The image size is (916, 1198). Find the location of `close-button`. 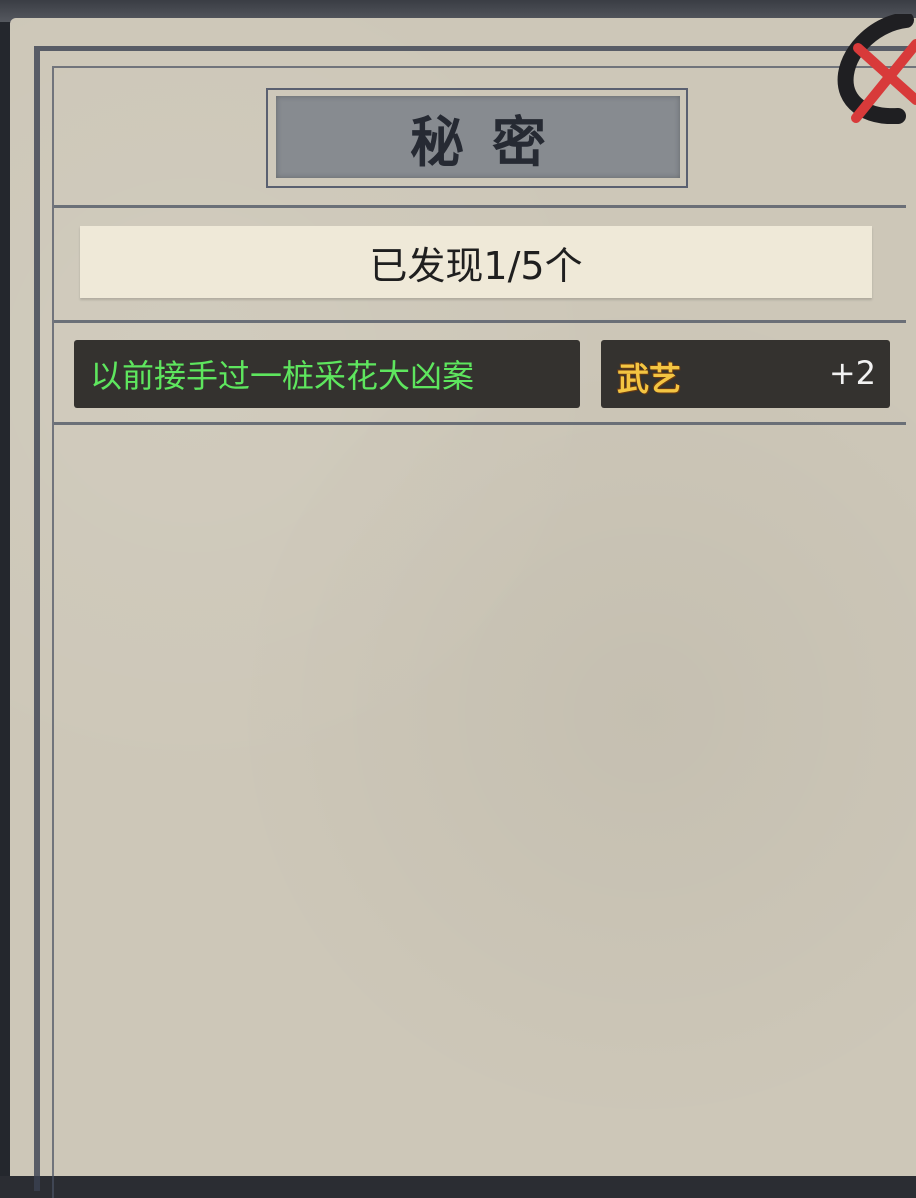

close-button is located at coordinates (876, 68).